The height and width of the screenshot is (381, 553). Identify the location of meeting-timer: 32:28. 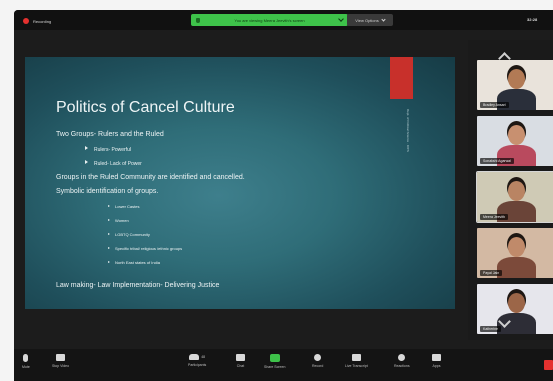
(532, 19).